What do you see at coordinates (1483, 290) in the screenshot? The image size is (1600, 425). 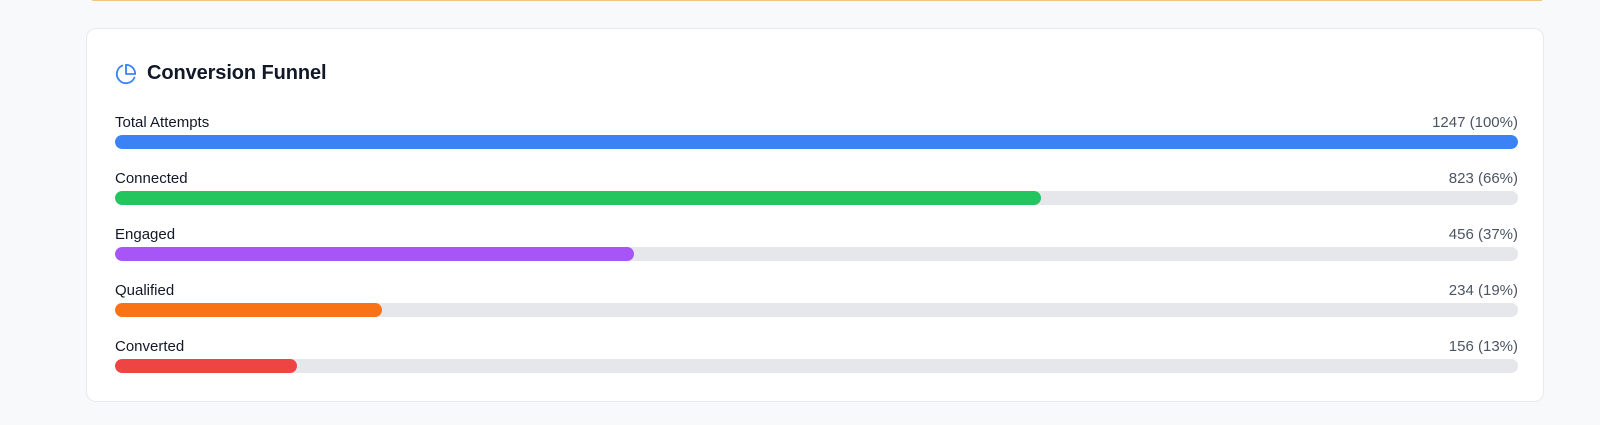 I see `stage-value: 234 (19%)` at bounding box center [1483, 290].